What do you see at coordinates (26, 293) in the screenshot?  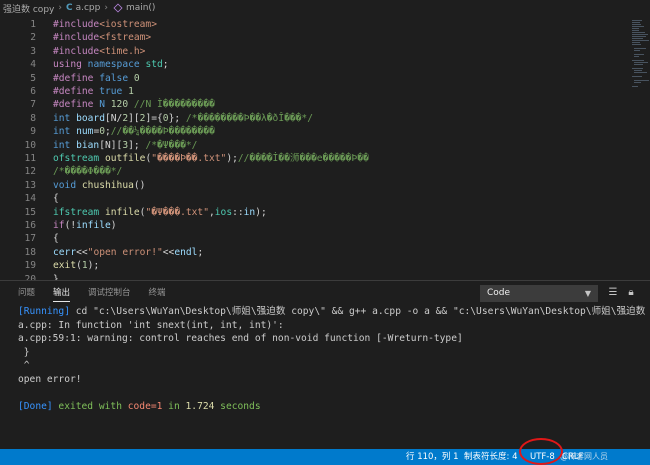 I see `tab-problems: 问题` at bounding box center [26, 293].